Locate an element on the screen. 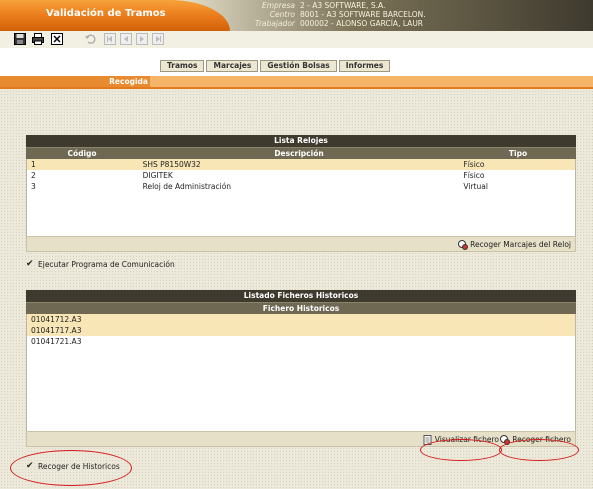 The image size is (593, 489). fichero-column-header: Fichero Historicos is located at coordinates (301, 308).